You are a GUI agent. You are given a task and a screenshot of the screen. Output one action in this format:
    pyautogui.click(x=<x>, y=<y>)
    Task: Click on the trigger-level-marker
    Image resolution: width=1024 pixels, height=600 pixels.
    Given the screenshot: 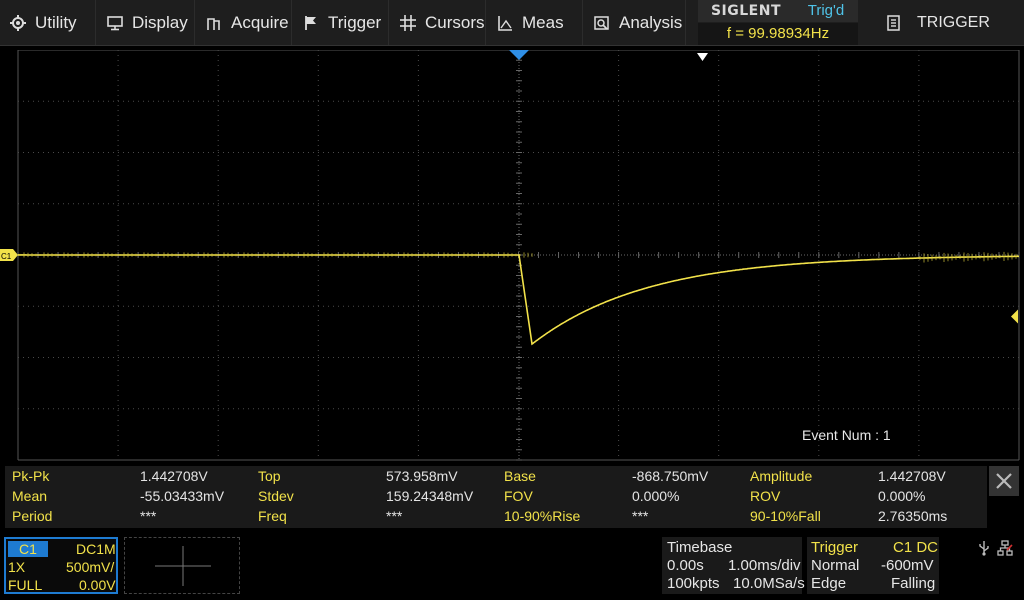 What is the action you would take?
    pyautogui.click(x=1014, y=316)
    